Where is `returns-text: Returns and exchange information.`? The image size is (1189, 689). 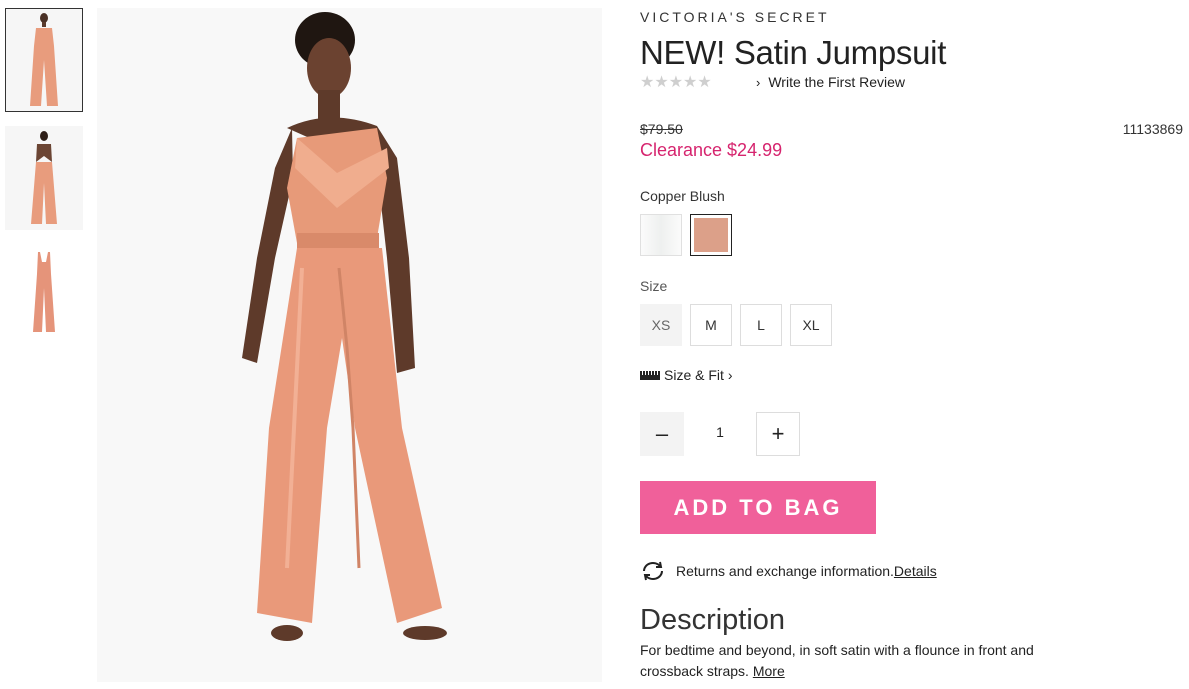 returns-text: Returns and exchange information. is located at coordinates (785, 571).